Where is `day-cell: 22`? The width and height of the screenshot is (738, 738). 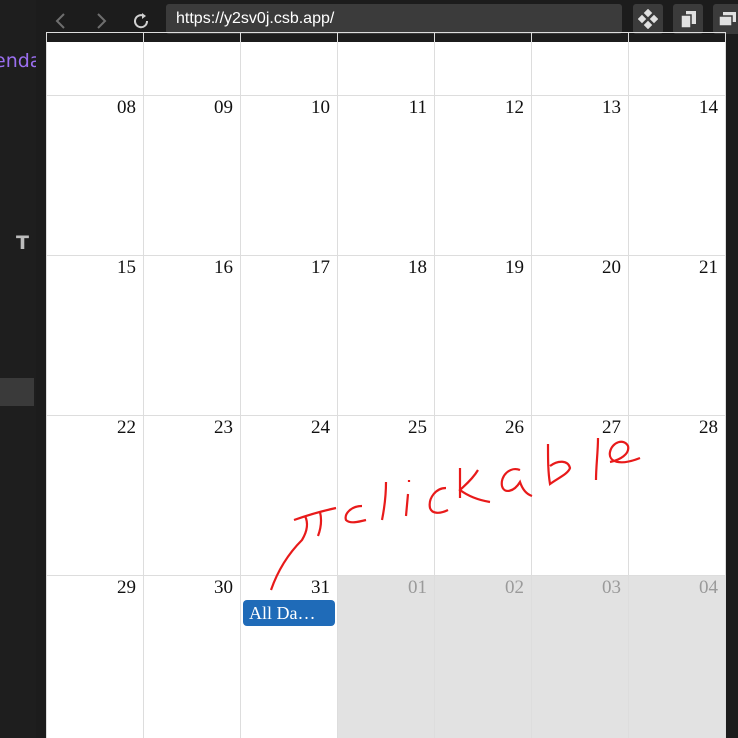
day-cell: 22 is located at coordinates (94, 495).